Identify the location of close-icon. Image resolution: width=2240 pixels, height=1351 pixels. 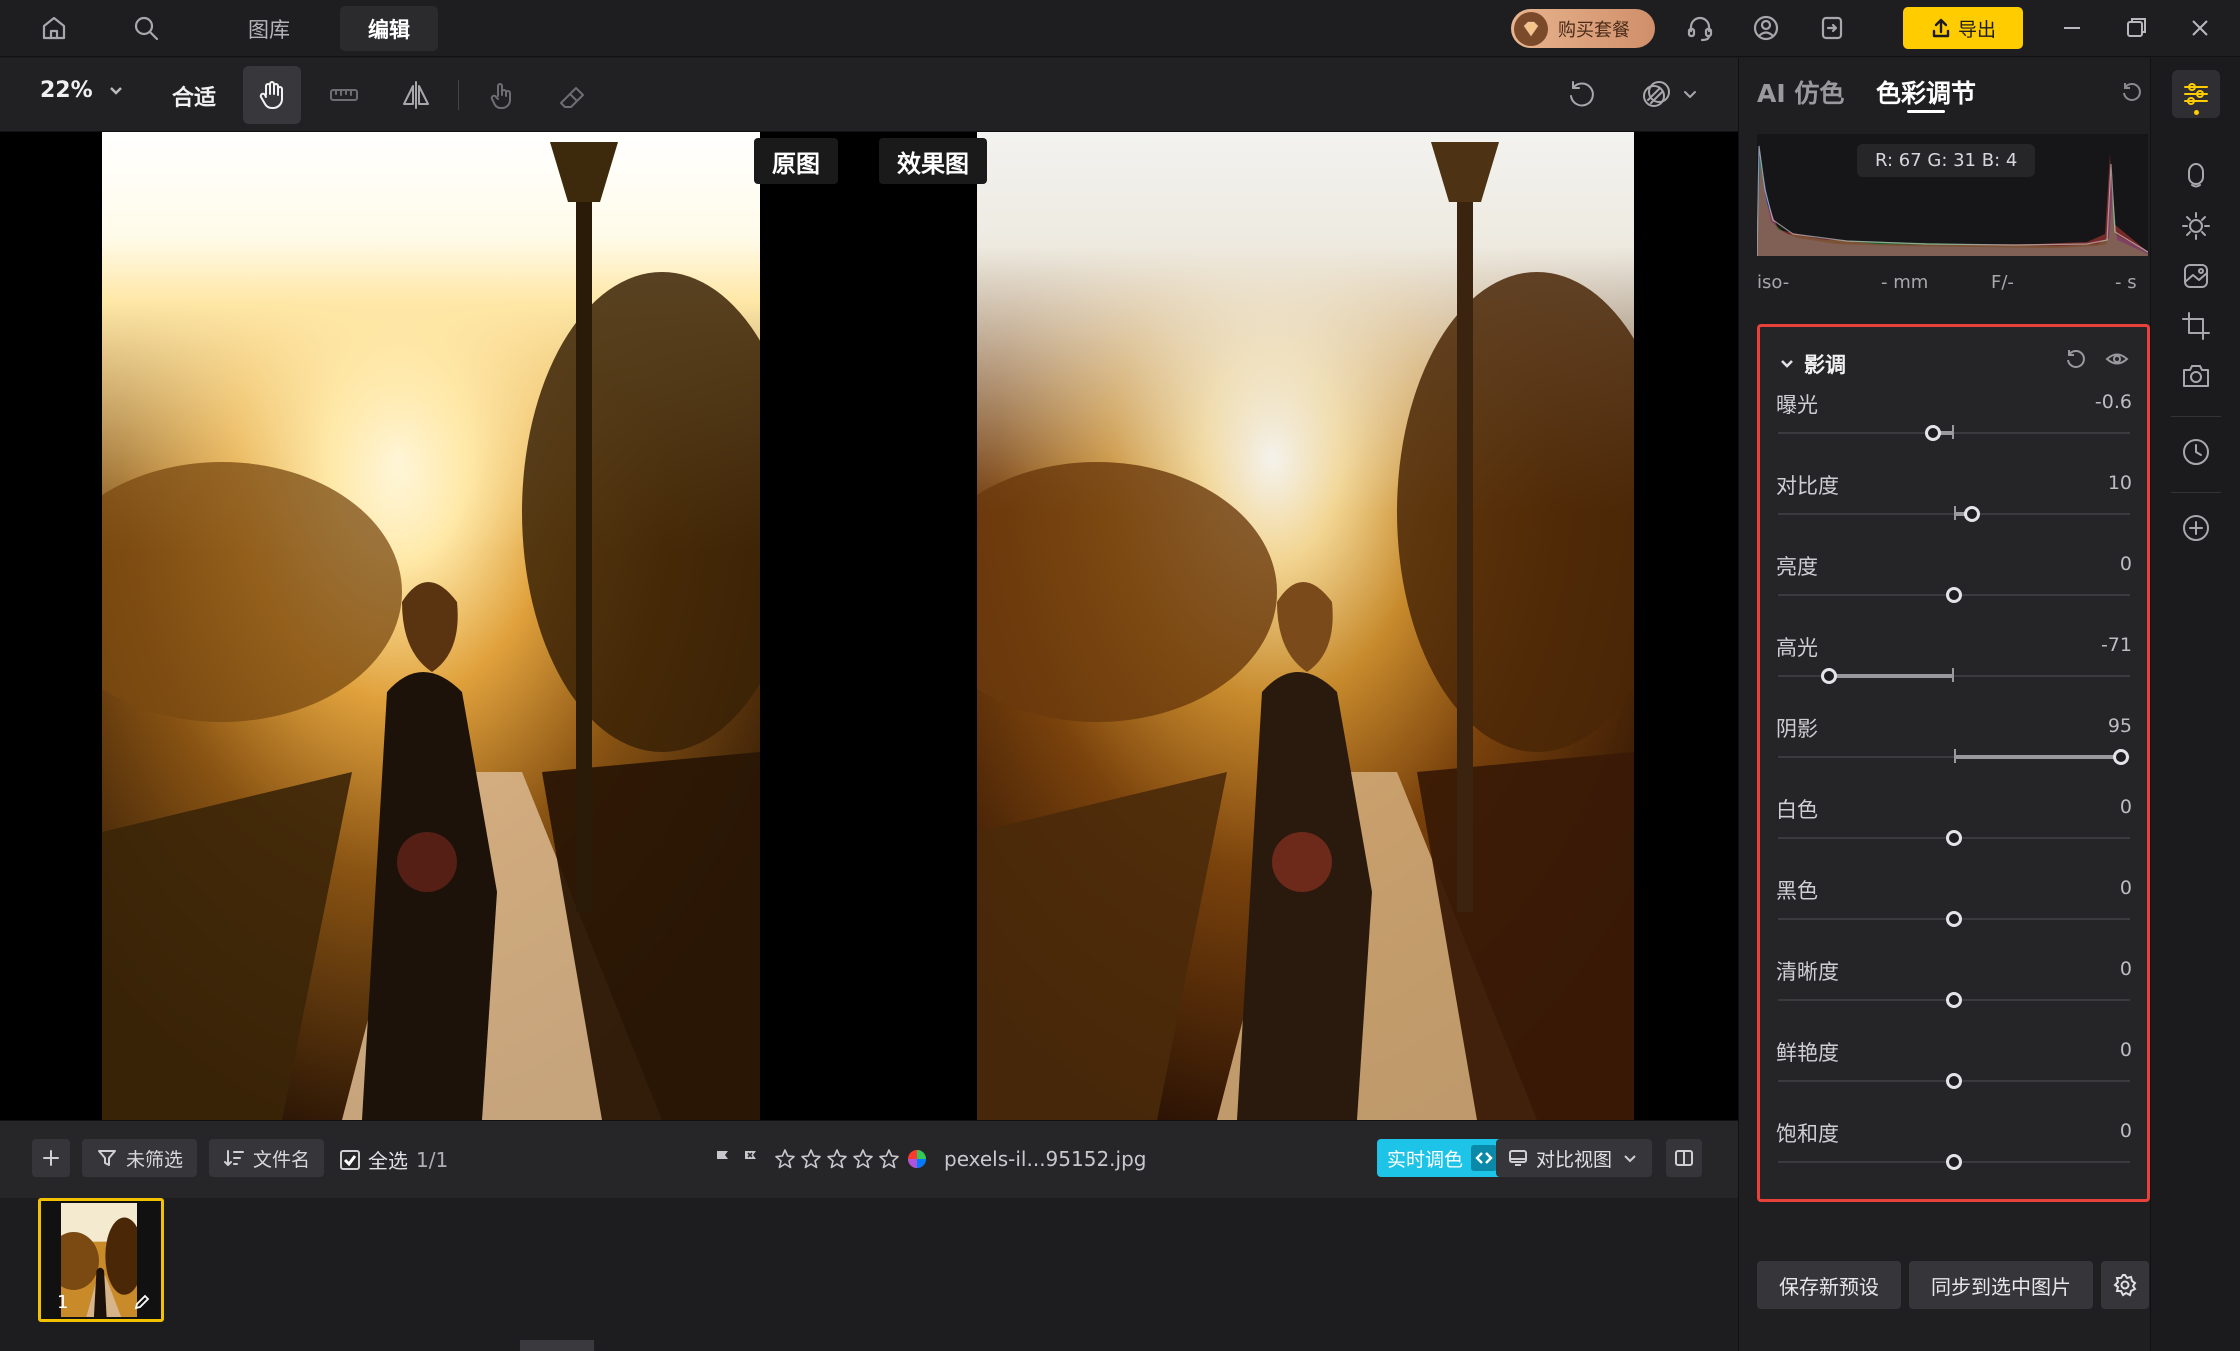
(2200, 28).